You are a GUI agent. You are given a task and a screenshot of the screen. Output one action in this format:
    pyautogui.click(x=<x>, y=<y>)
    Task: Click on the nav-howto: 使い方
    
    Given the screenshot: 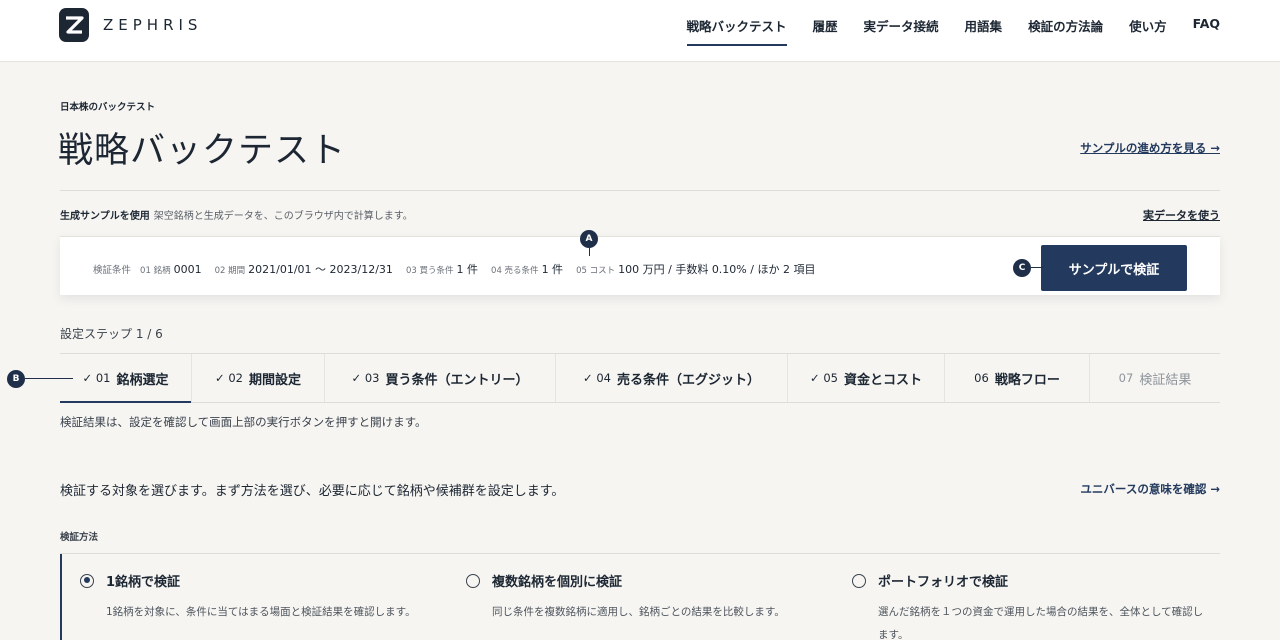 What is the action you would take?
    pyautogui.click(x=1148, y=31)
    